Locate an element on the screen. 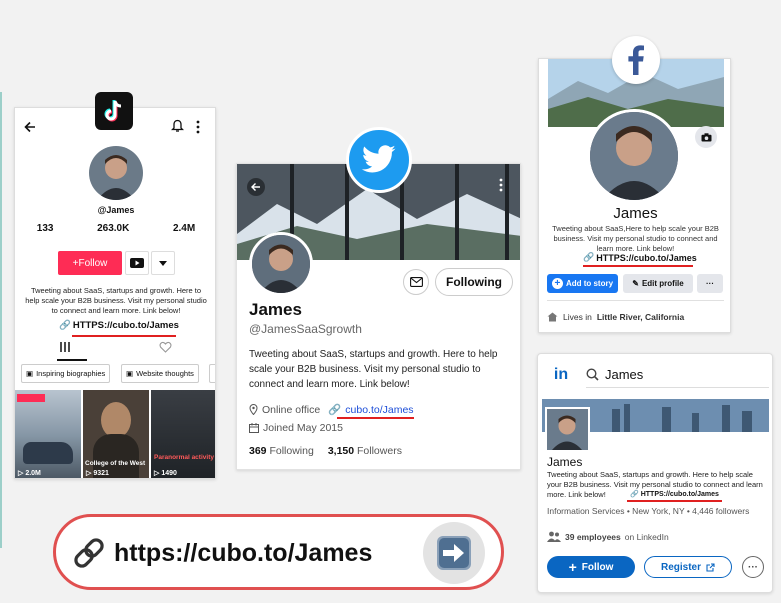  edge-line is located at coordinates (1, 320).